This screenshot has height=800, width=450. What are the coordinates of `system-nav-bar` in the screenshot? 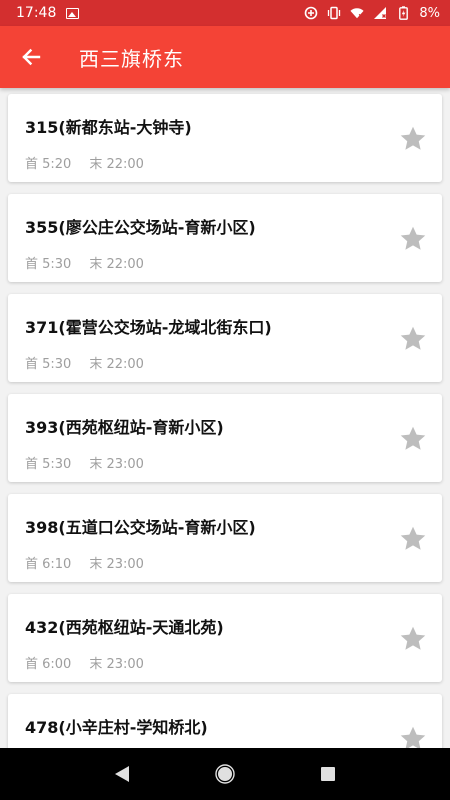 It's located at (225, 774).